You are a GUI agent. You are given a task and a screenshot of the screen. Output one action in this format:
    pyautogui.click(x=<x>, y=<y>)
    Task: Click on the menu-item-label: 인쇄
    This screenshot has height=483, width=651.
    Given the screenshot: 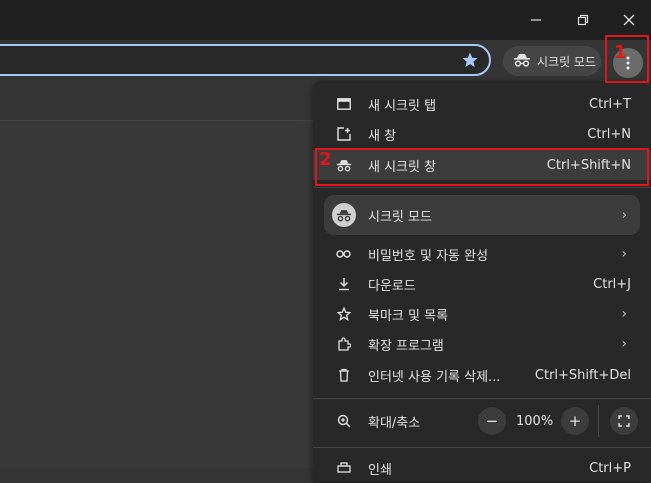 What is the action you would take?
    pyautogui.click(x=380, y=470)
    